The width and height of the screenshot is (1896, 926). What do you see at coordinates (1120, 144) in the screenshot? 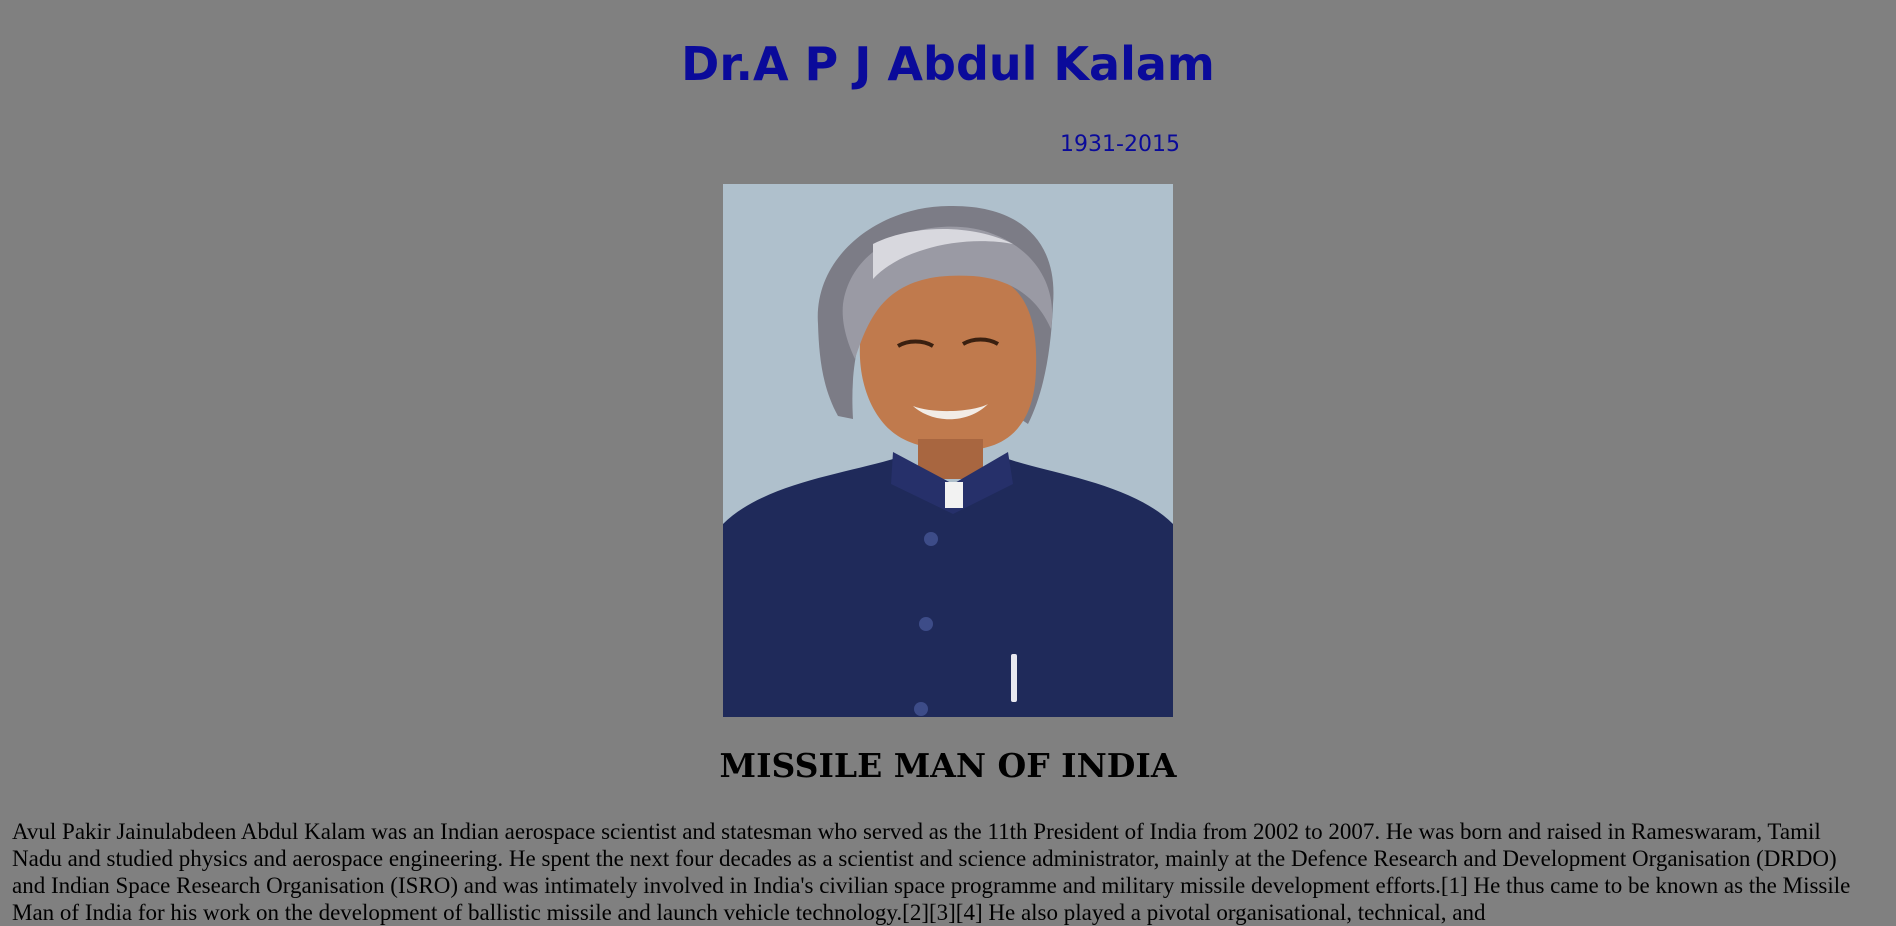
I see `lifespan-years: 1931-2015` at bounding box center [1120, 144].